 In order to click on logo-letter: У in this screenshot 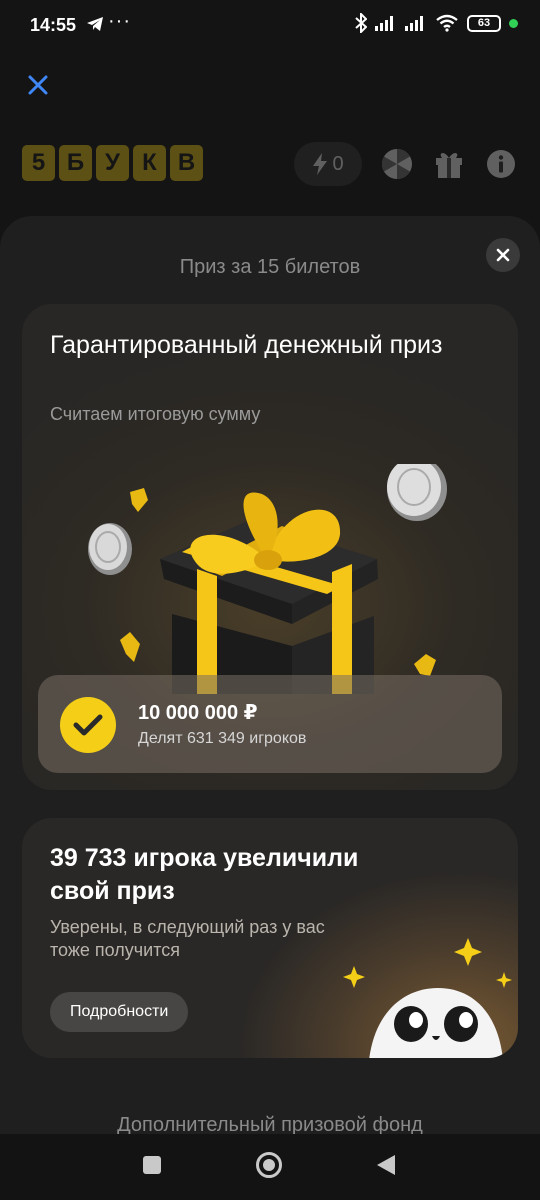, I will do `click(112, 163)`.